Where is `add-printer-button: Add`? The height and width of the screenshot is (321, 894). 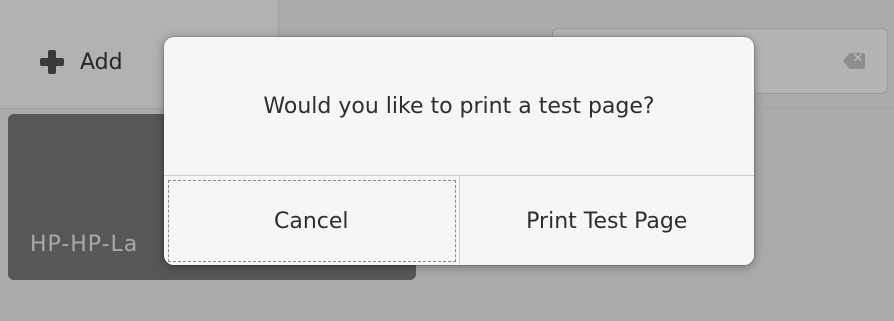
add-printer-button: Add is located at coordinates (80, 62).